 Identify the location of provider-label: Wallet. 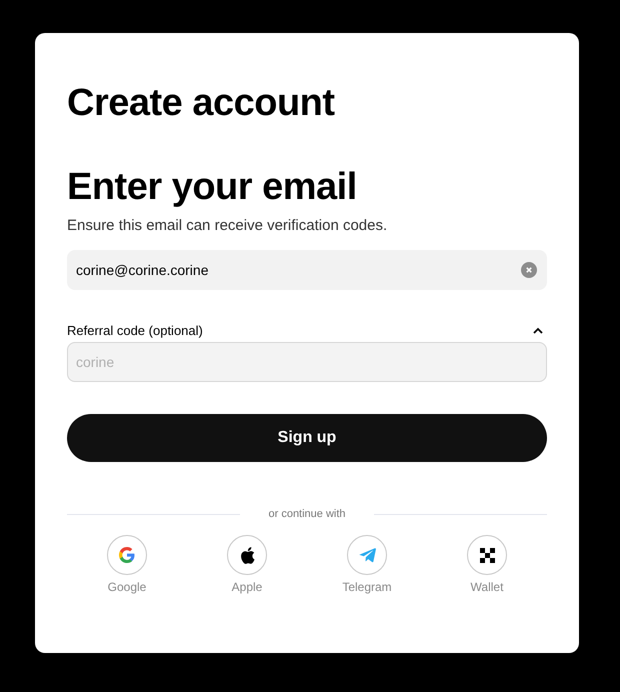
(487, 587).